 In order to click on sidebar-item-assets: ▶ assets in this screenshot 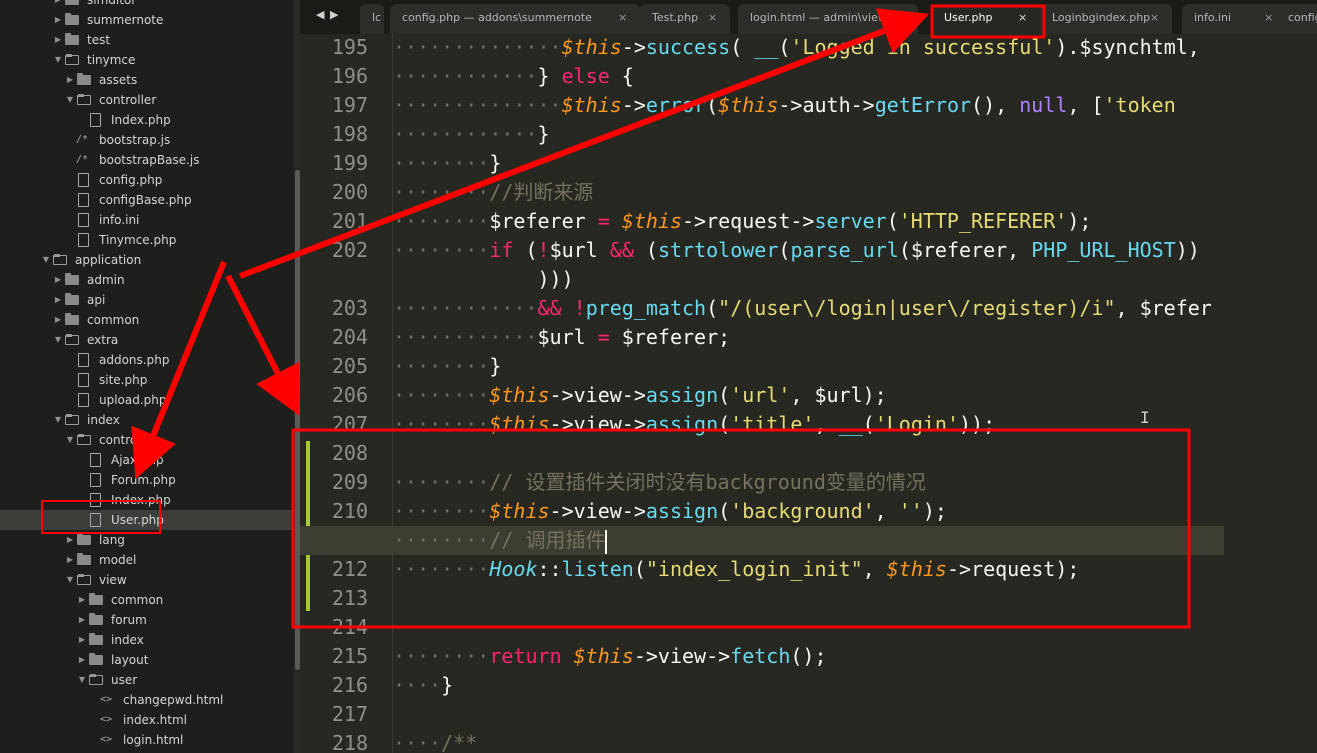, I will do `click(146, 80)`.